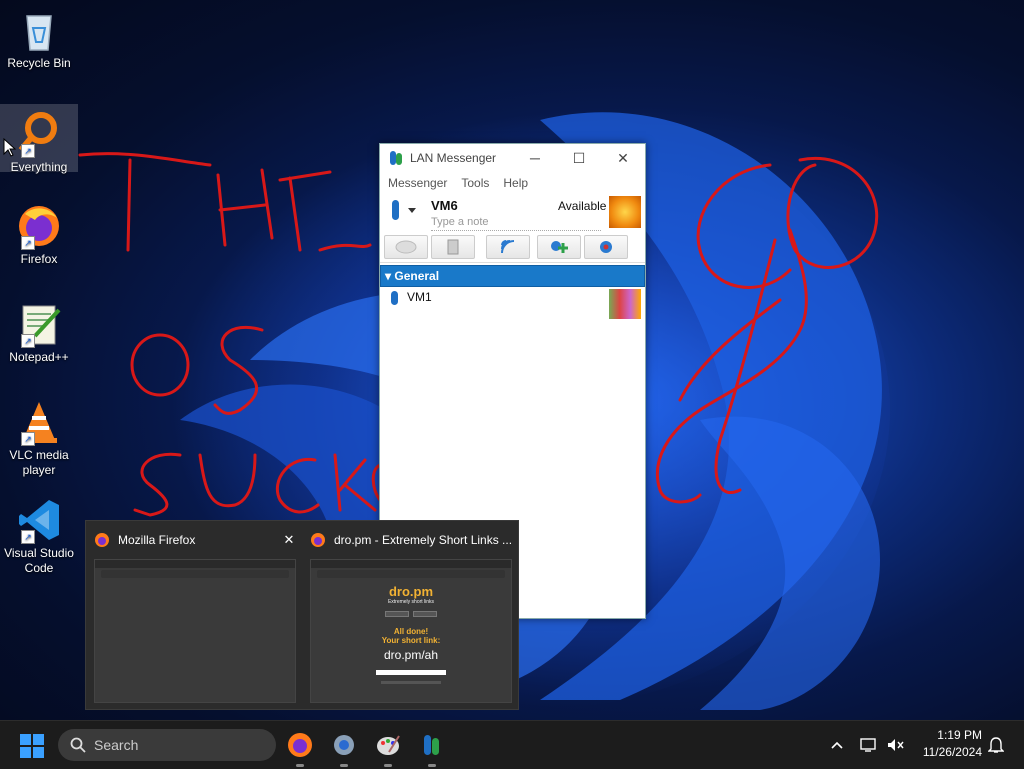 The image size is (1024, 769). What do you see at coordinates (10, 147) in the screenshot?
I see `mouse-cursor-icon` at bounding box center [10, 147].